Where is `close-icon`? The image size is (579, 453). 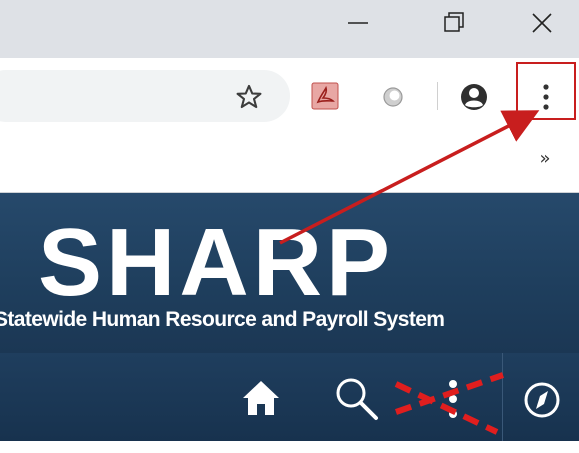 close-icon is located at coordinates (542, 23).